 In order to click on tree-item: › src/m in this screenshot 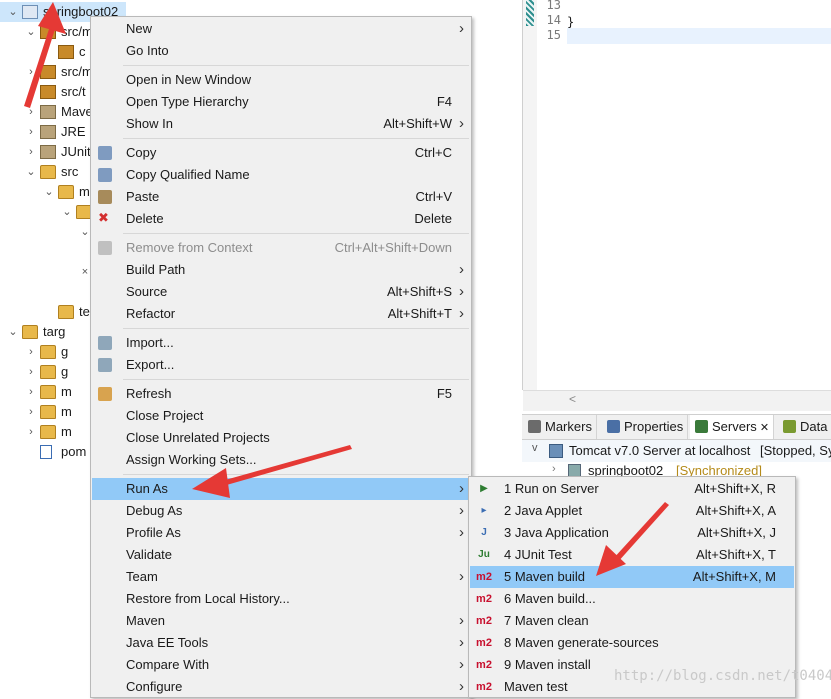, I will do `click(46, 72)`.